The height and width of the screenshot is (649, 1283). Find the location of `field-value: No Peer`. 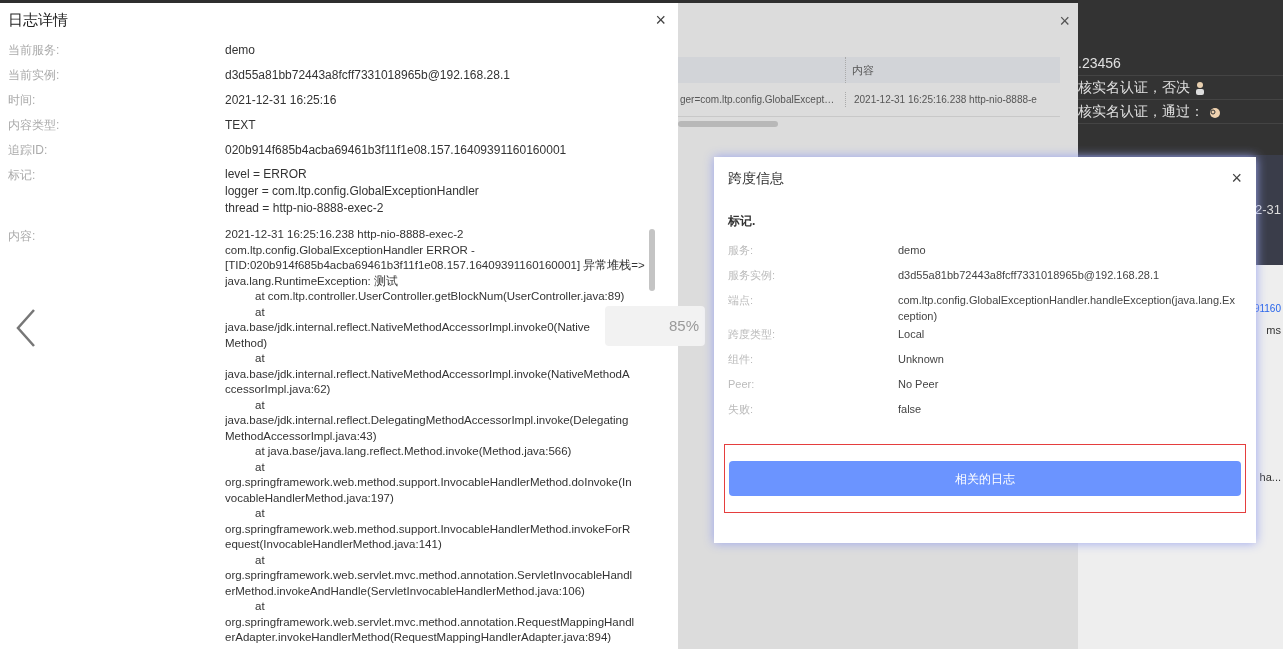

field-value: No Peer is located at coordinates (919, 384).